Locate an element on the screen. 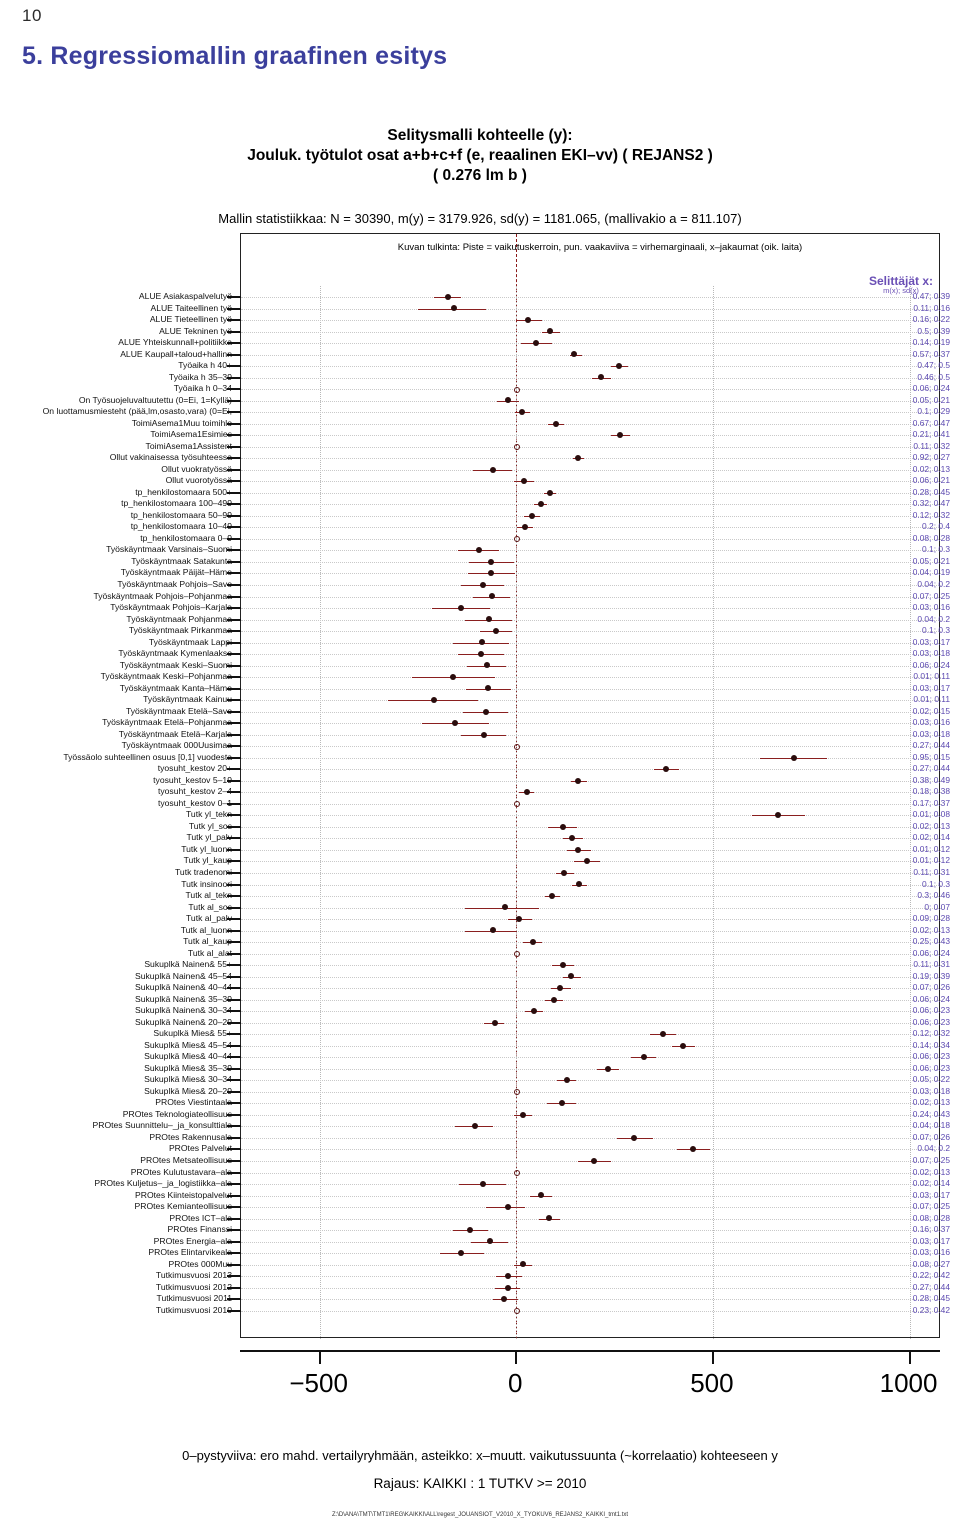  row-label: Ollut vuorotyössä is located at coordinates (198, 480).